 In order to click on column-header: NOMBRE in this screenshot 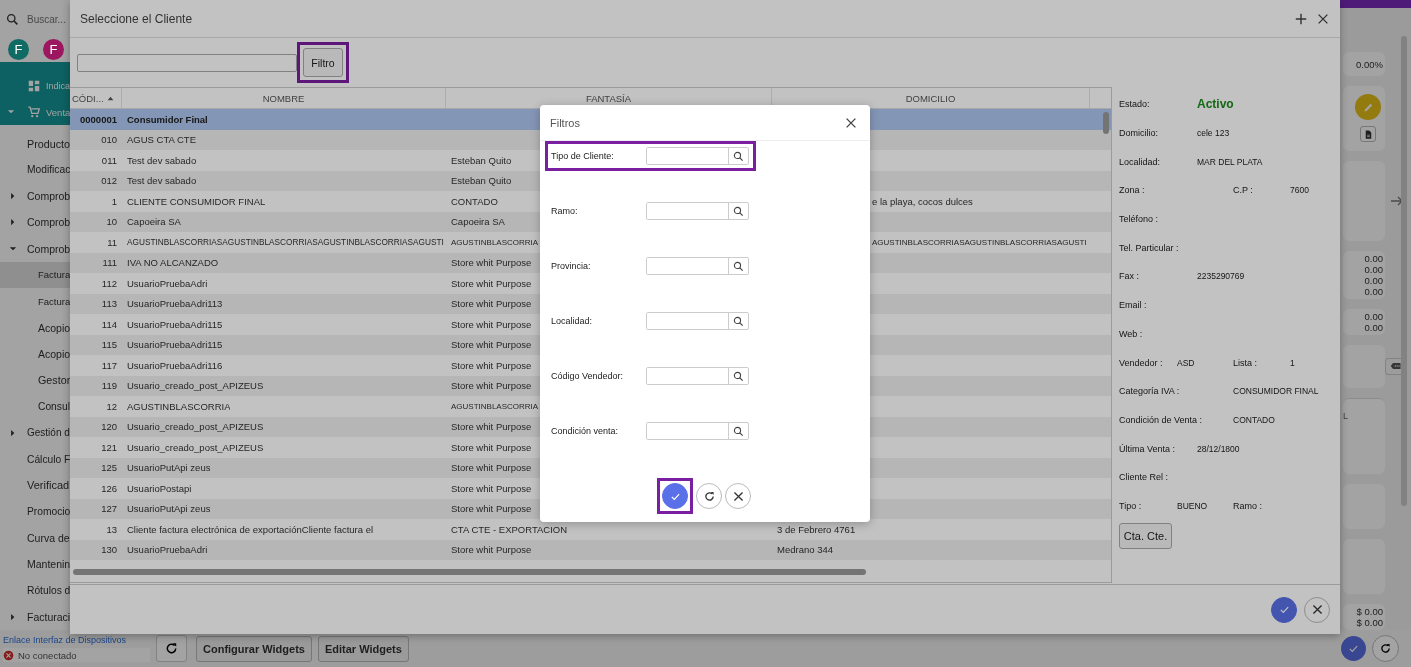, I will do `click(284, 98)`.